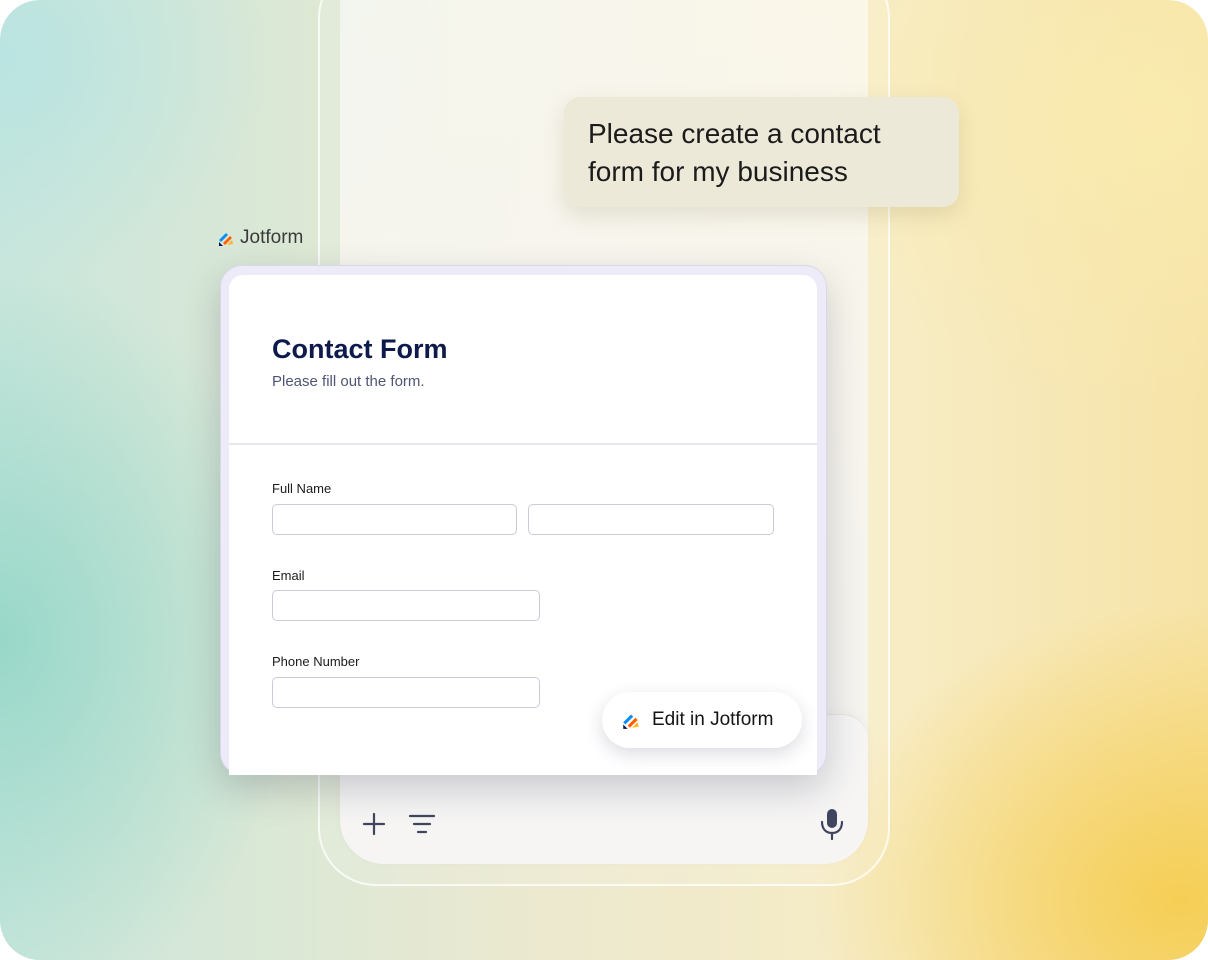 This screenshot has width=1208, height=960. I want to click on jotform-brand-name: Jotform, so click(272, 237).